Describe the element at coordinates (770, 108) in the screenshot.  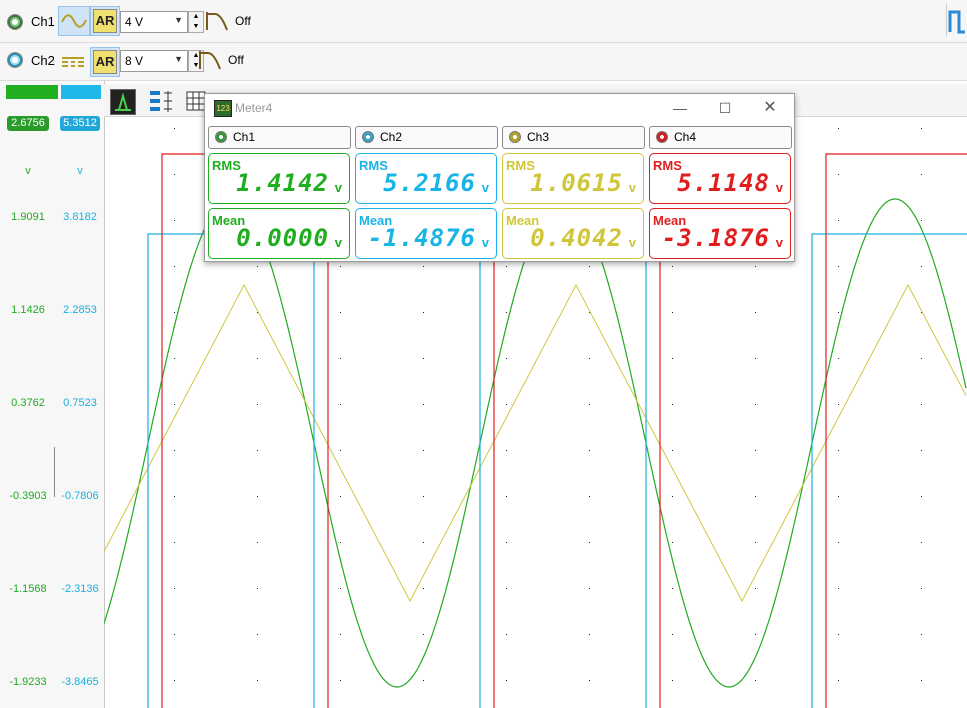
I see `close-icon: ✕` at that location.